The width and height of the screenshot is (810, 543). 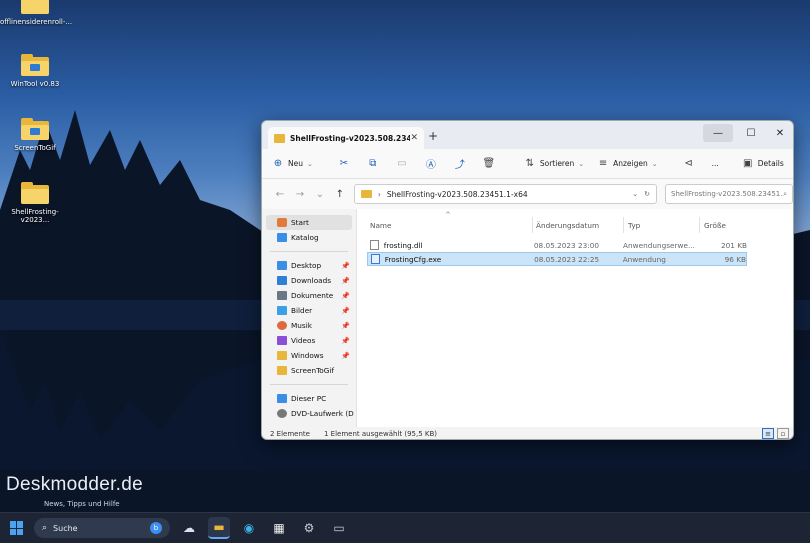 What do you see at coordinates (346, 138) in the screenshot?
I see `tab-shellfrosting: ShellFrosting-v2023.508.23451 ✕` at bounding box center [346, 138].